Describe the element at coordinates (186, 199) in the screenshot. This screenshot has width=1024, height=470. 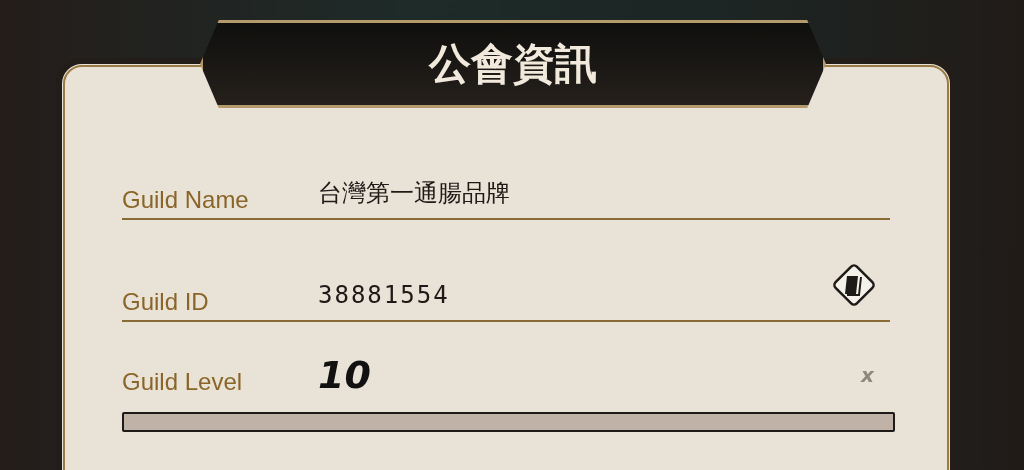
I see `field-label: Guild Name` at that location.